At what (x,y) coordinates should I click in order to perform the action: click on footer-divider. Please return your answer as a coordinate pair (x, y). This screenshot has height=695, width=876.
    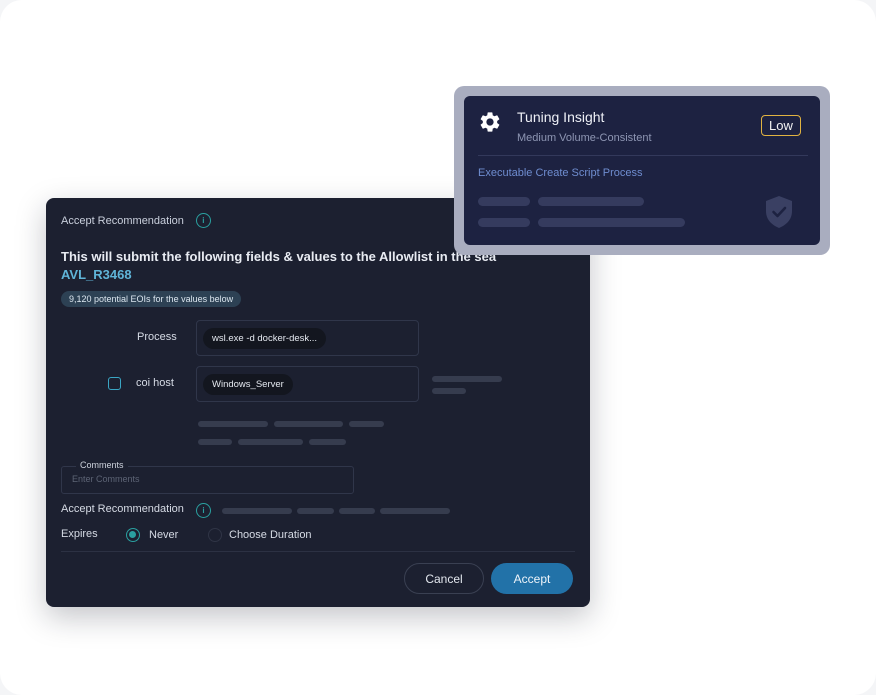
    Looking at the image, I should click on (318, 551).